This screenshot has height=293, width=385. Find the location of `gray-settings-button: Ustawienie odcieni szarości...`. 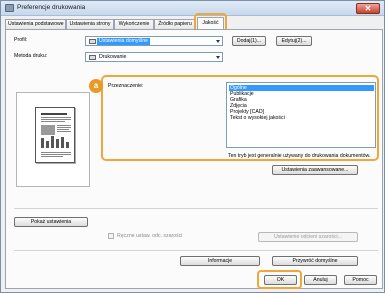

gray-settings-button: Ustawienie odcieni szarości... is located at coordinates (308, 237).